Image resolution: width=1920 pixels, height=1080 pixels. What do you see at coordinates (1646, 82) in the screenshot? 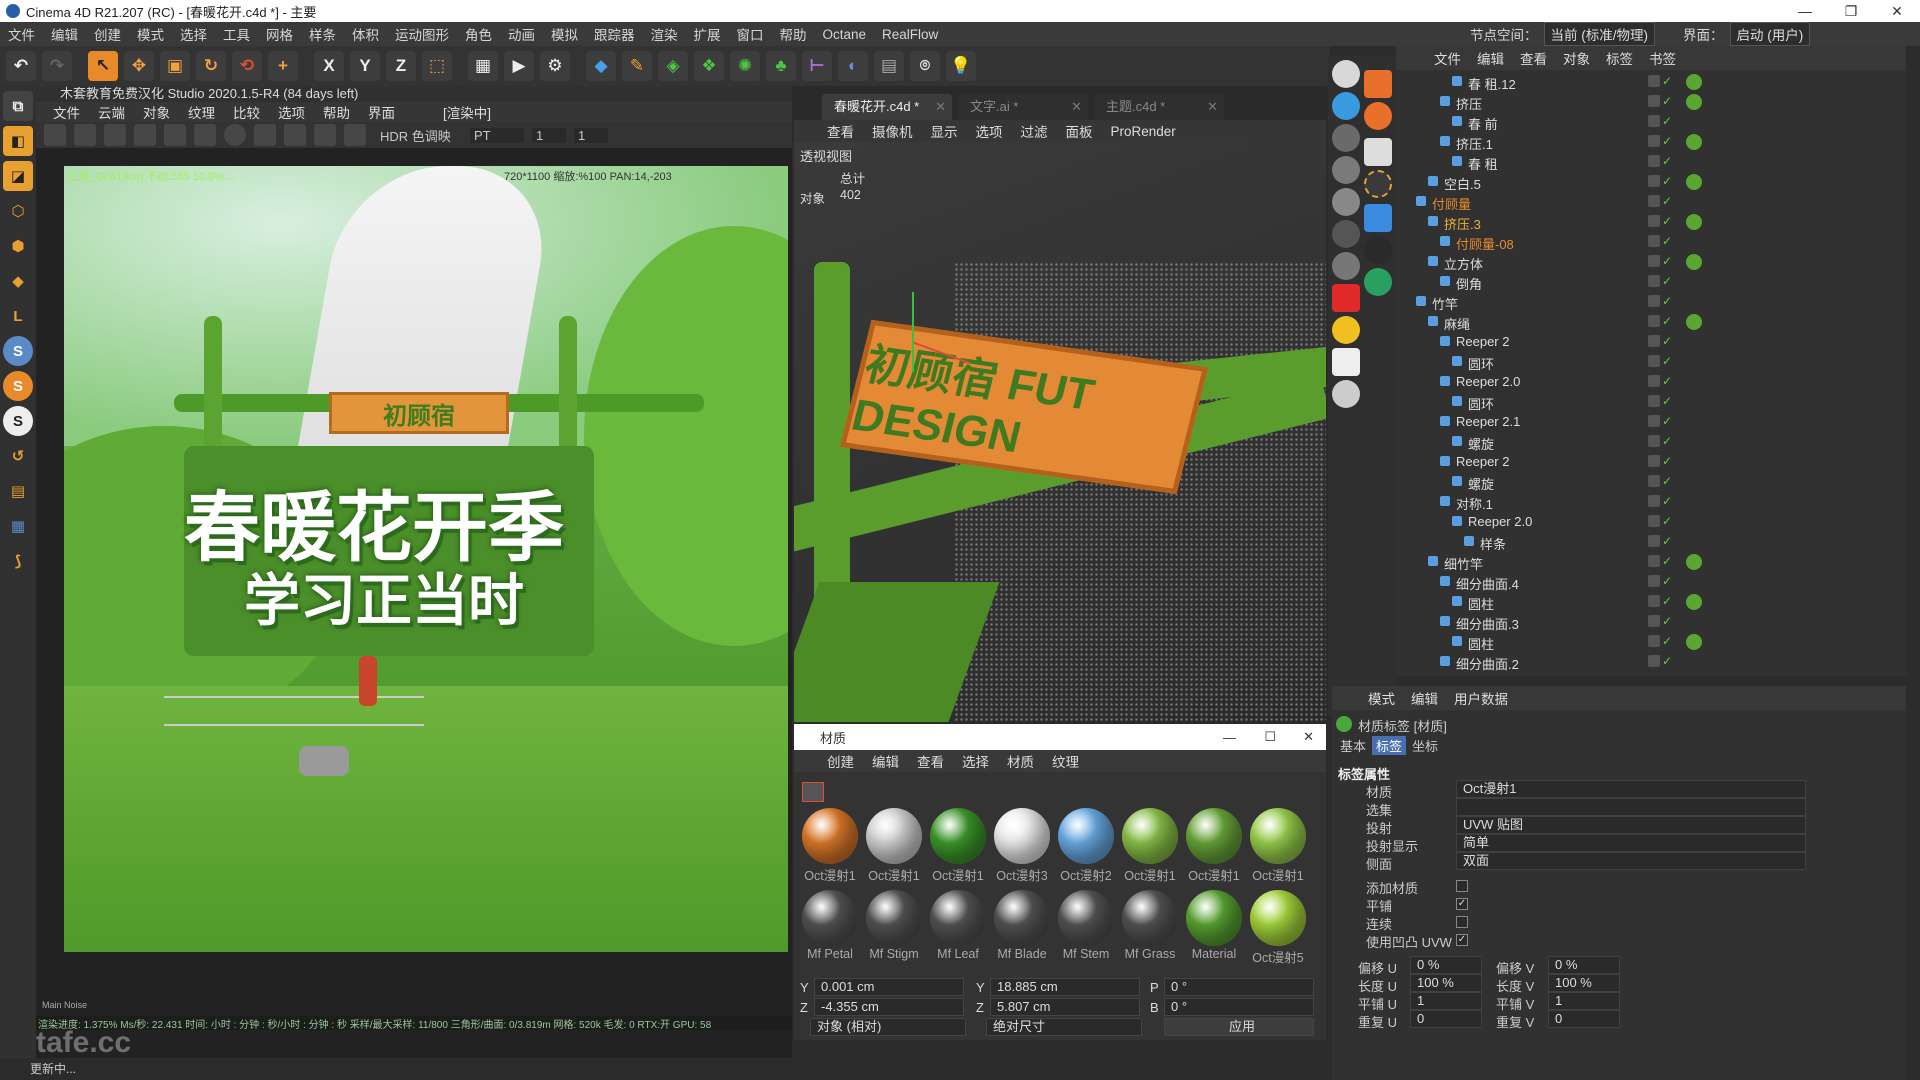
I see `object-row: 春 租.12 ✓` at bounding box center [1646, 82].